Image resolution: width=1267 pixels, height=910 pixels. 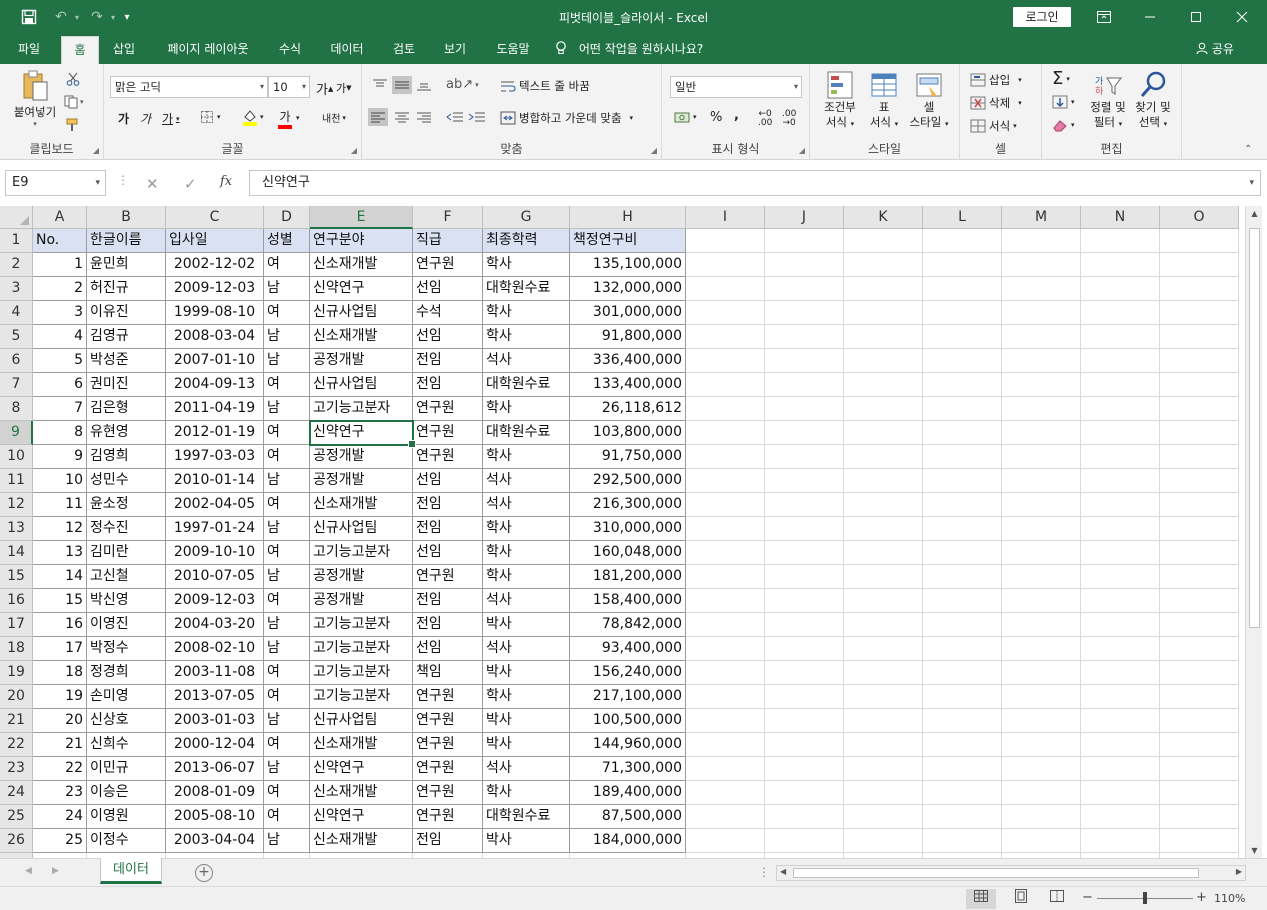 I want to click on cell-m11, so click(x=1041, y=481).